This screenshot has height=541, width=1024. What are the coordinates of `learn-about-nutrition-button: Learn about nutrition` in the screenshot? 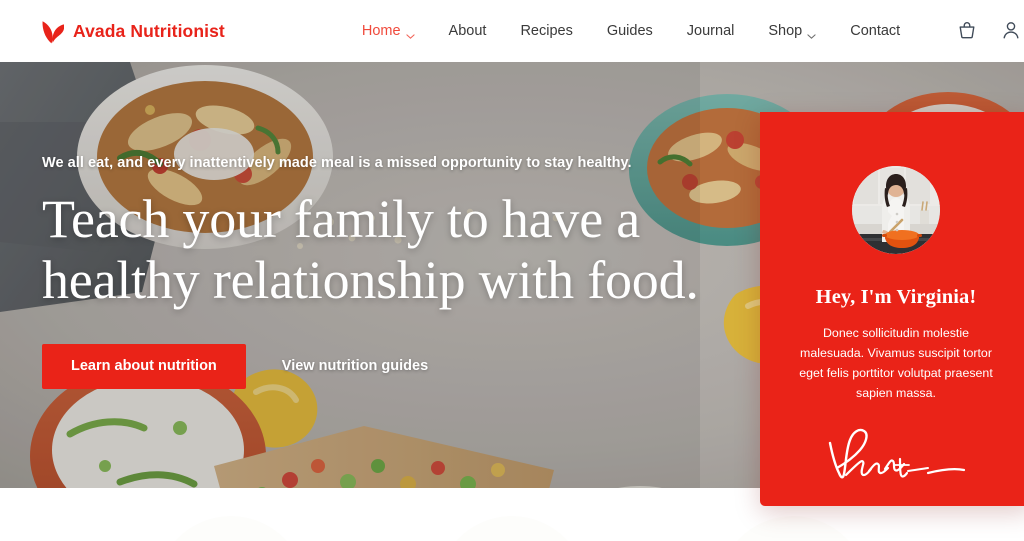 It's located at (144, 366).